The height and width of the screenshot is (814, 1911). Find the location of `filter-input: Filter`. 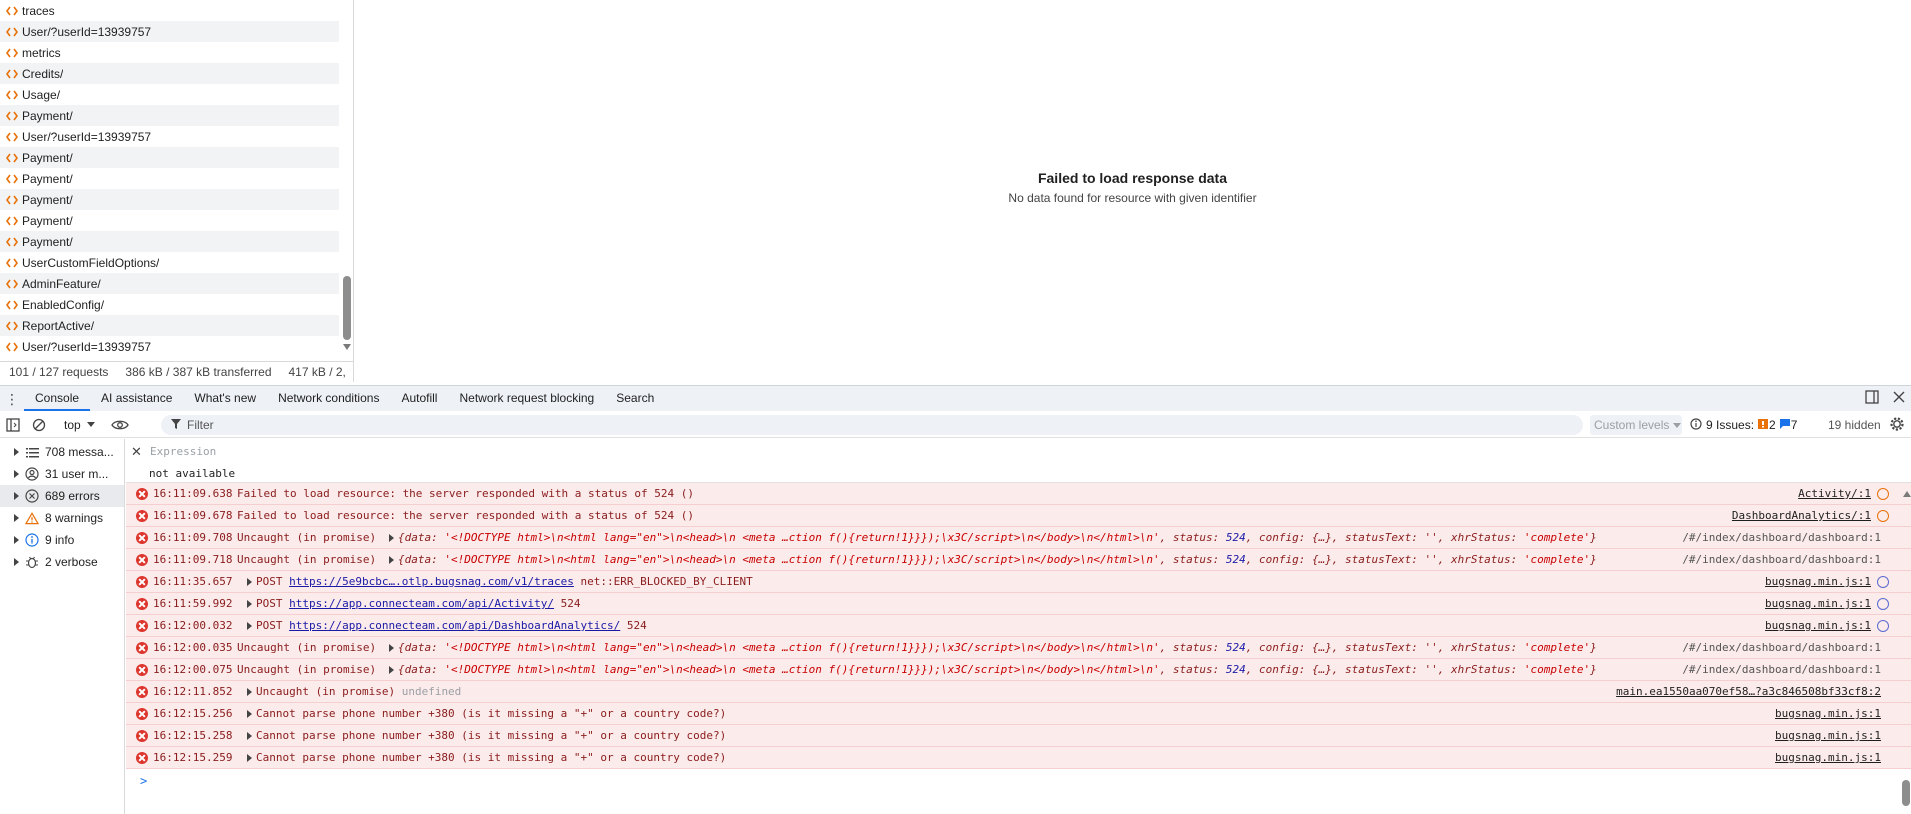

filter-input: Filter is located at coordinates (872, 425).